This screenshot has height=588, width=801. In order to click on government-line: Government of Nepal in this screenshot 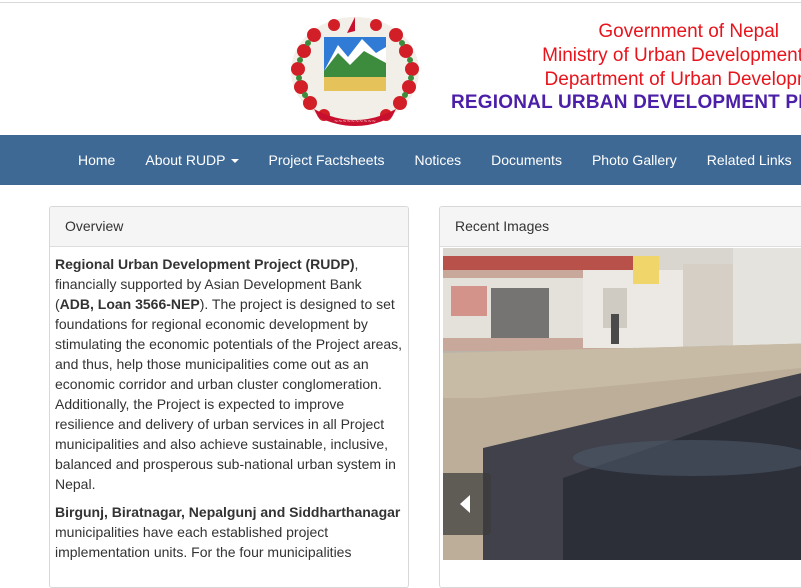, I will do `click(688, 31)`.